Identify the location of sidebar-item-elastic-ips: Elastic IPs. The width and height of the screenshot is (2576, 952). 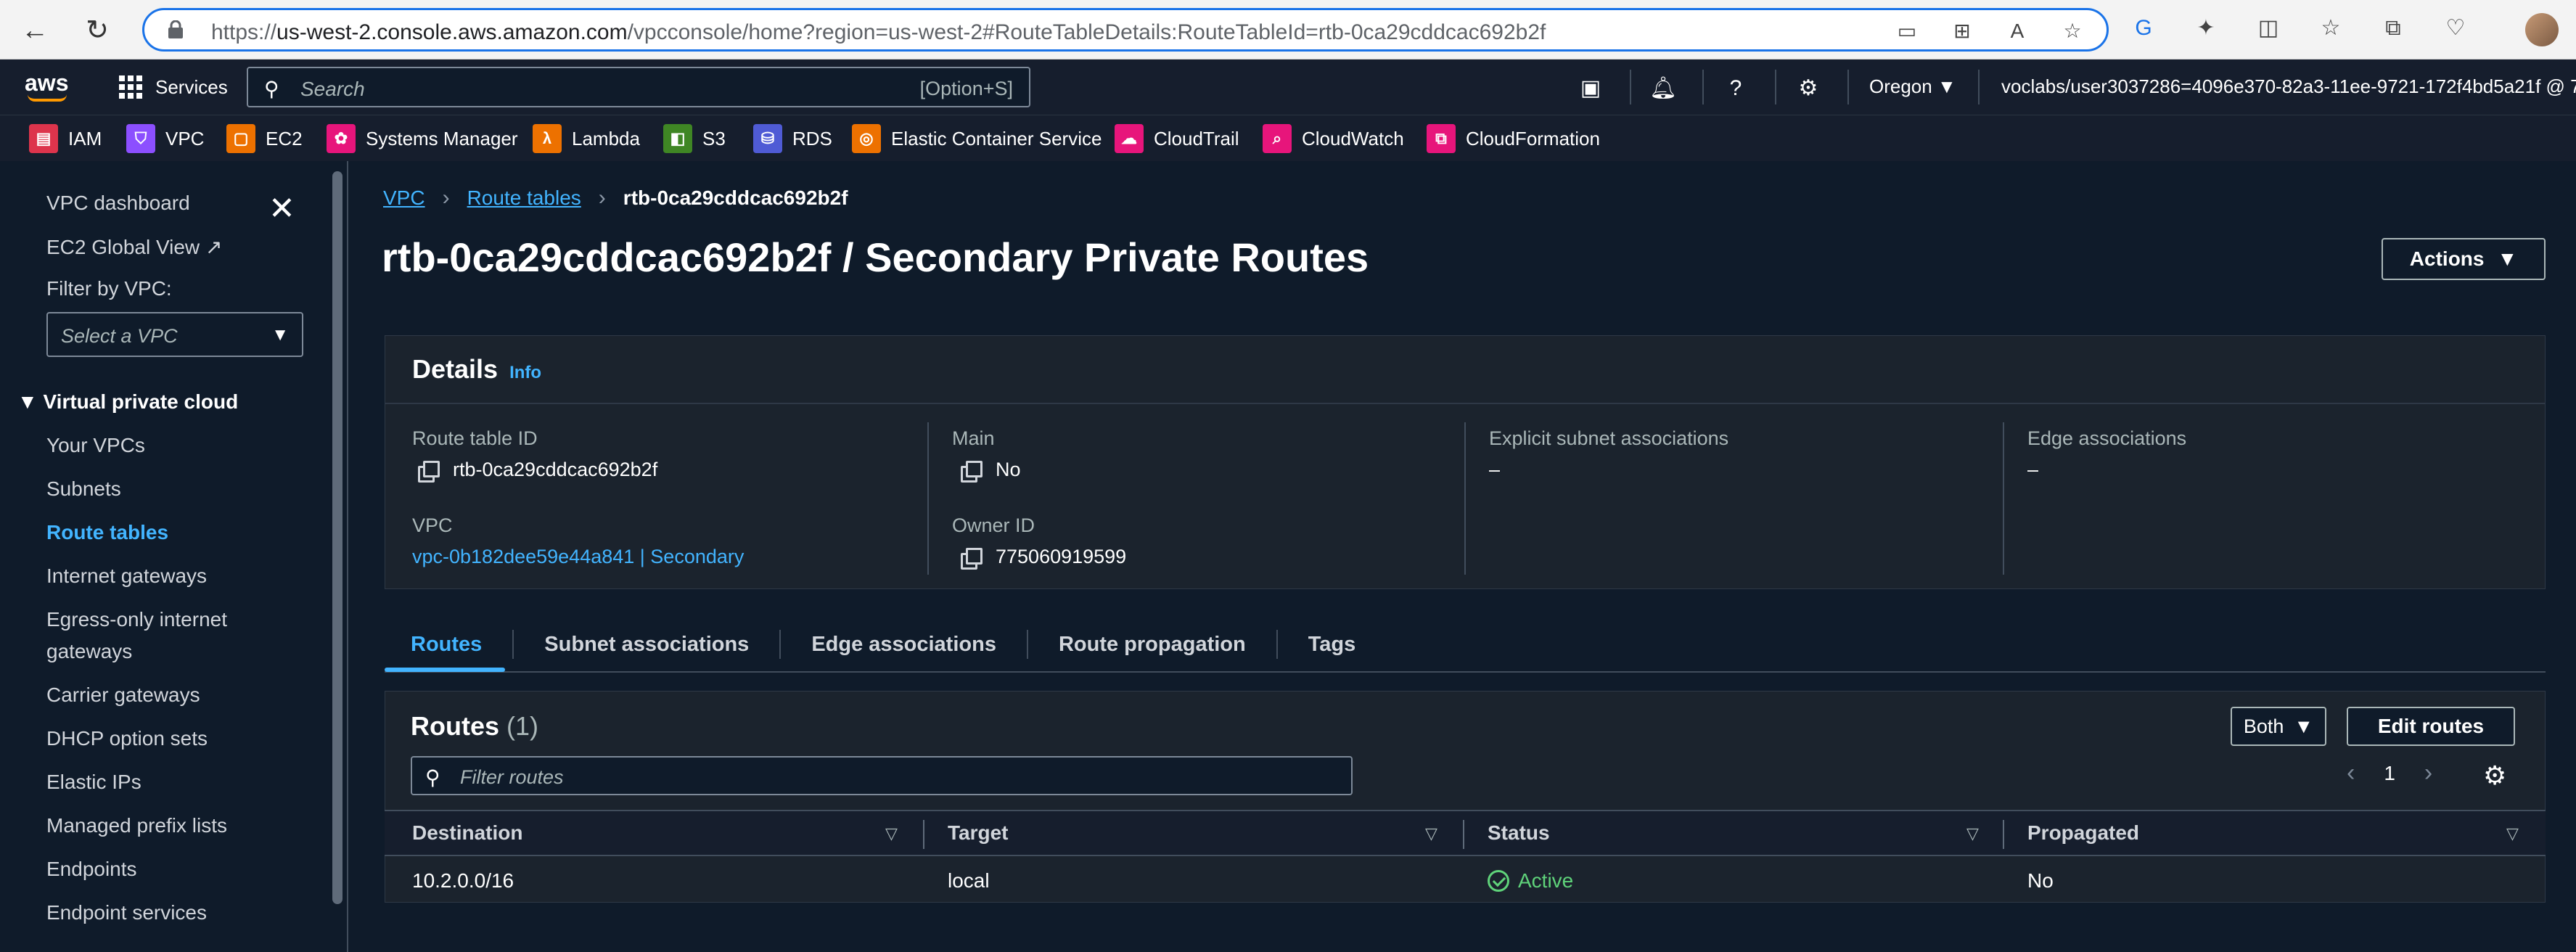
(93, 782).